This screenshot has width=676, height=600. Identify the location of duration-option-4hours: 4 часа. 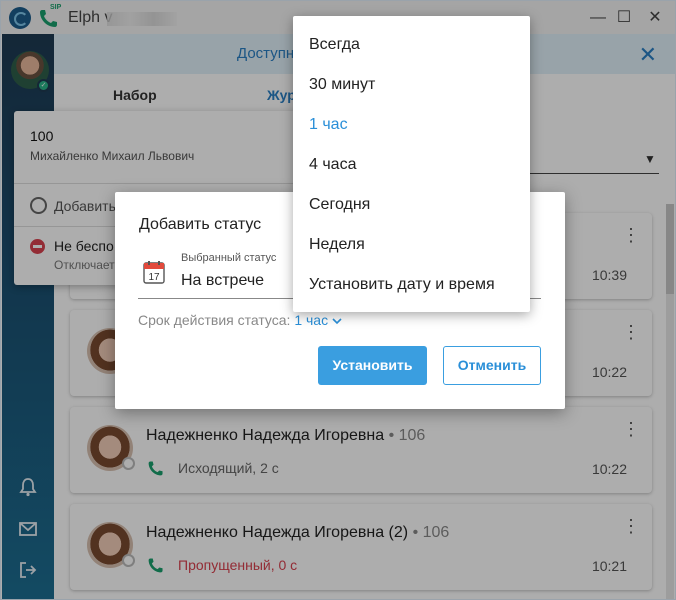
(332, 165).